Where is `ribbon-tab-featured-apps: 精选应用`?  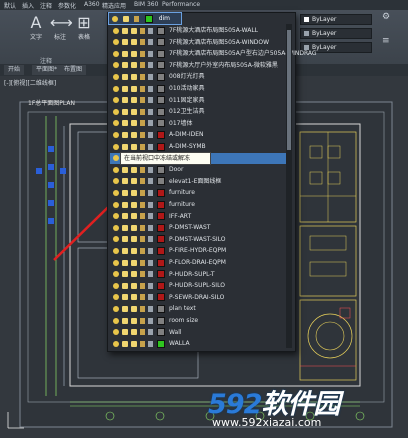 ribbon-tab-featured-apps: 精选应用 is located at coordinates (114, 5).